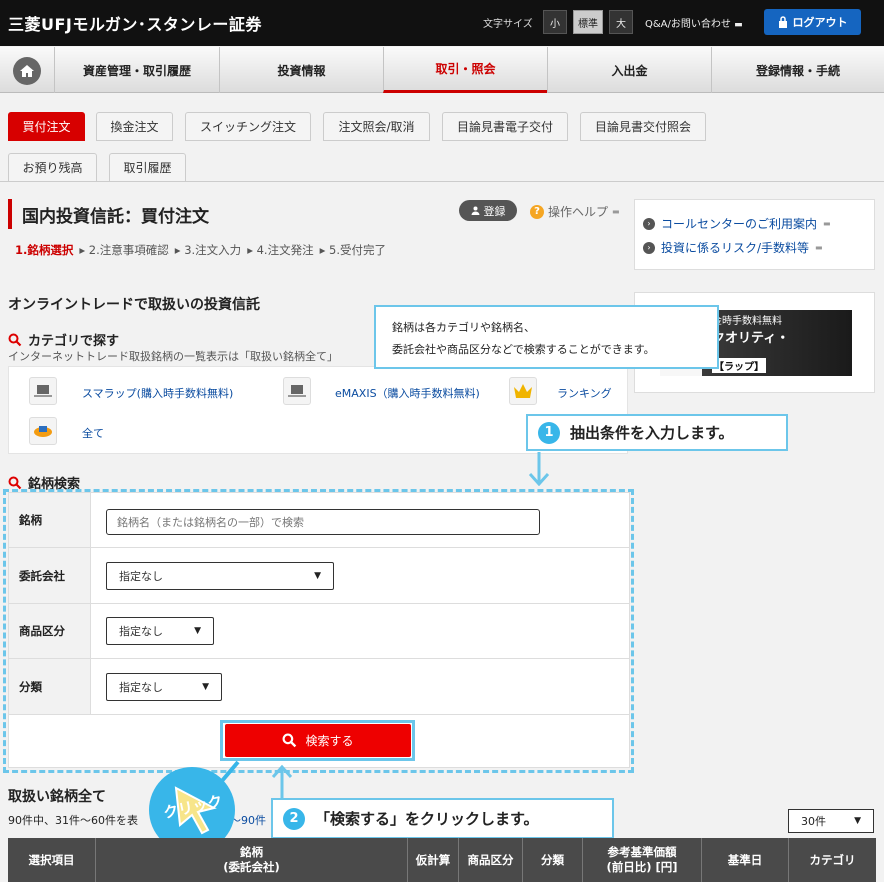  I want to click on callout-line1: 銘柄は各カテゴリや銘柄名、, so click(463, 327).